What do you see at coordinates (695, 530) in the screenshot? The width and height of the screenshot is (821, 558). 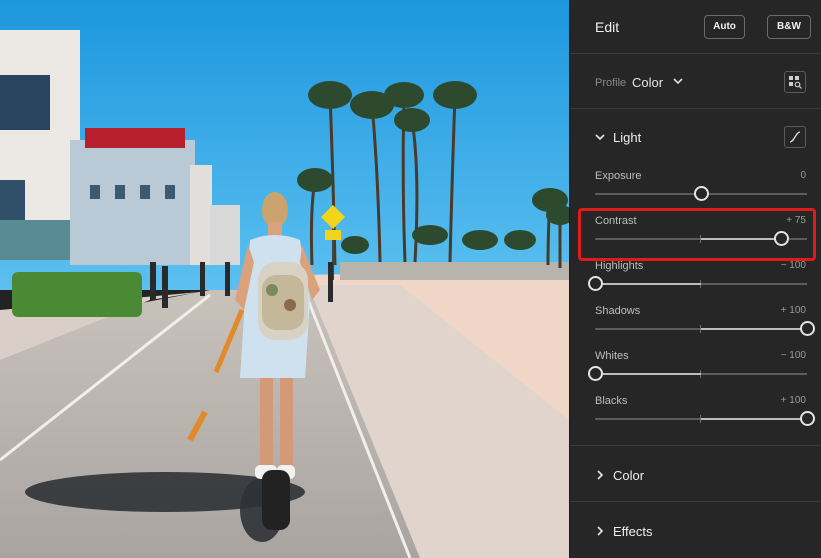 I see `effects-section: Effects` at bounding box center [695, 530].